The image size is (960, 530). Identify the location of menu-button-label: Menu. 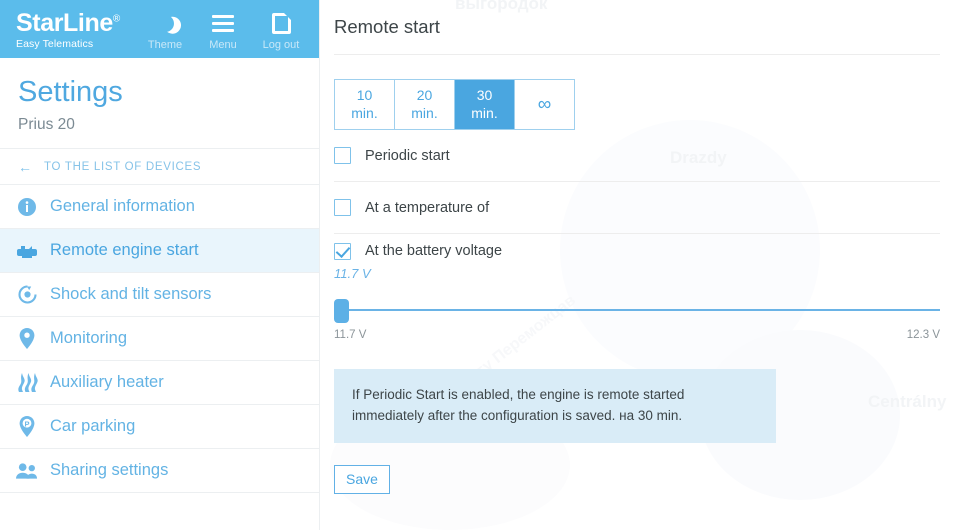
(223, 45).